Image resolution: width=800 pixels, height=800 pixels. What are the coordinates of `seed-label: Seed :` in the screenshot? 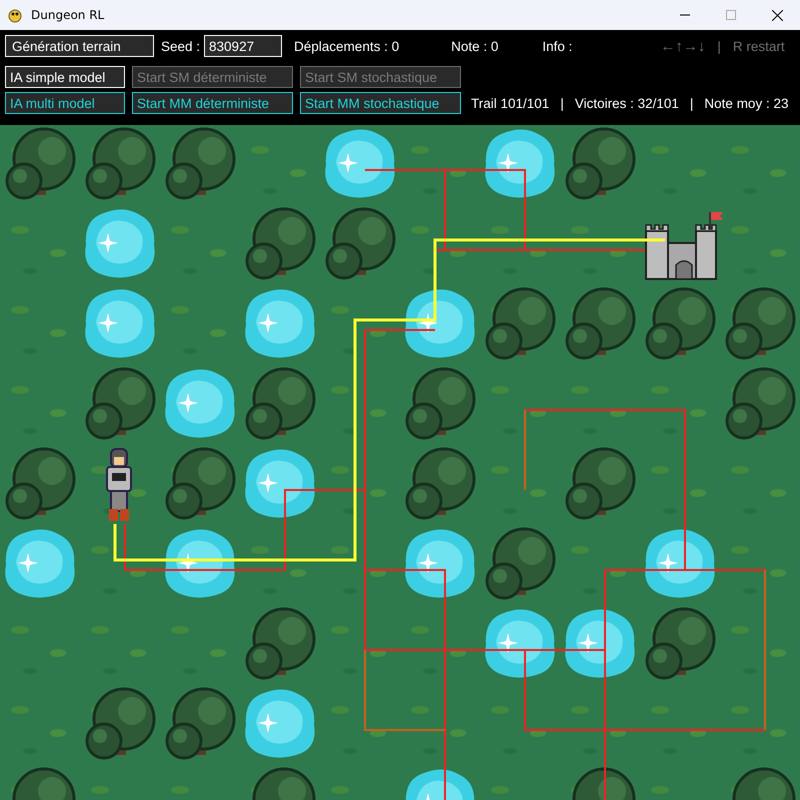 It's located at (180, 46).